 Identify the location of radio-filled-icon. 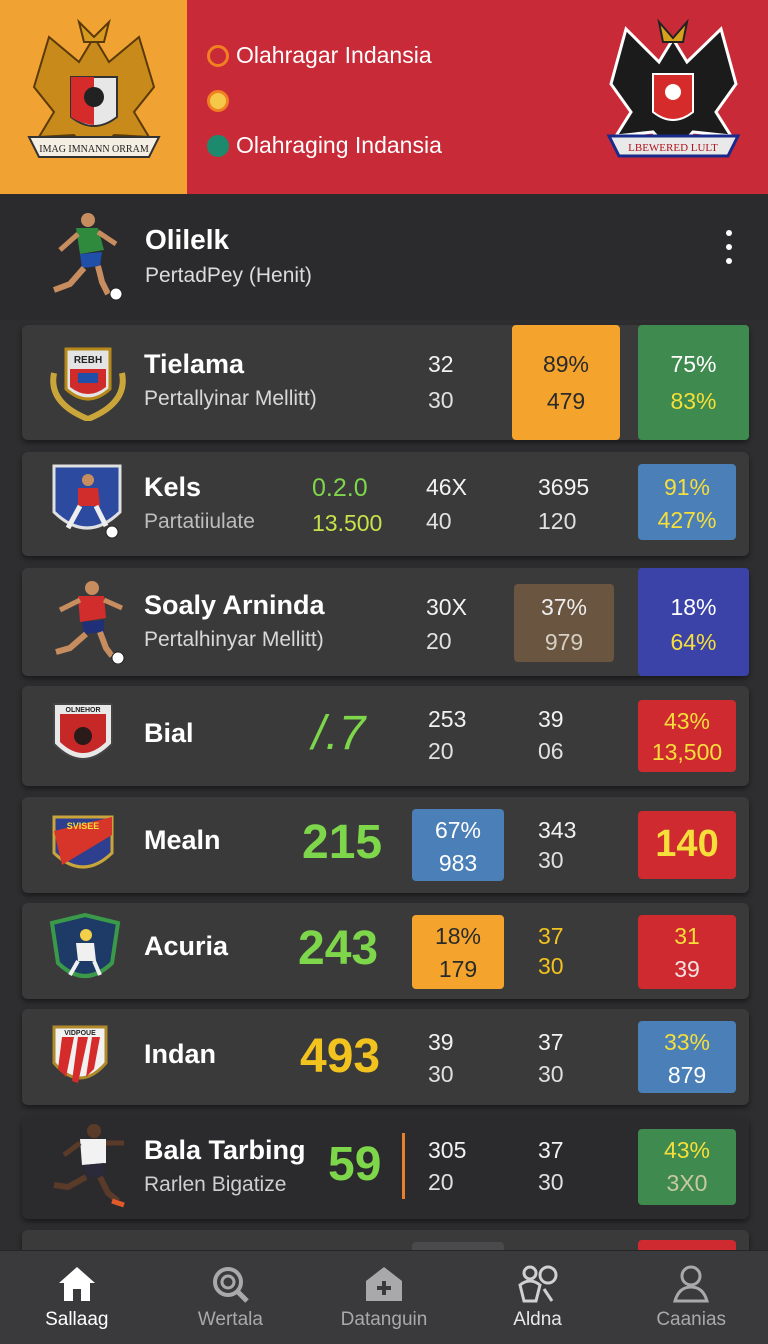
(218, 101).